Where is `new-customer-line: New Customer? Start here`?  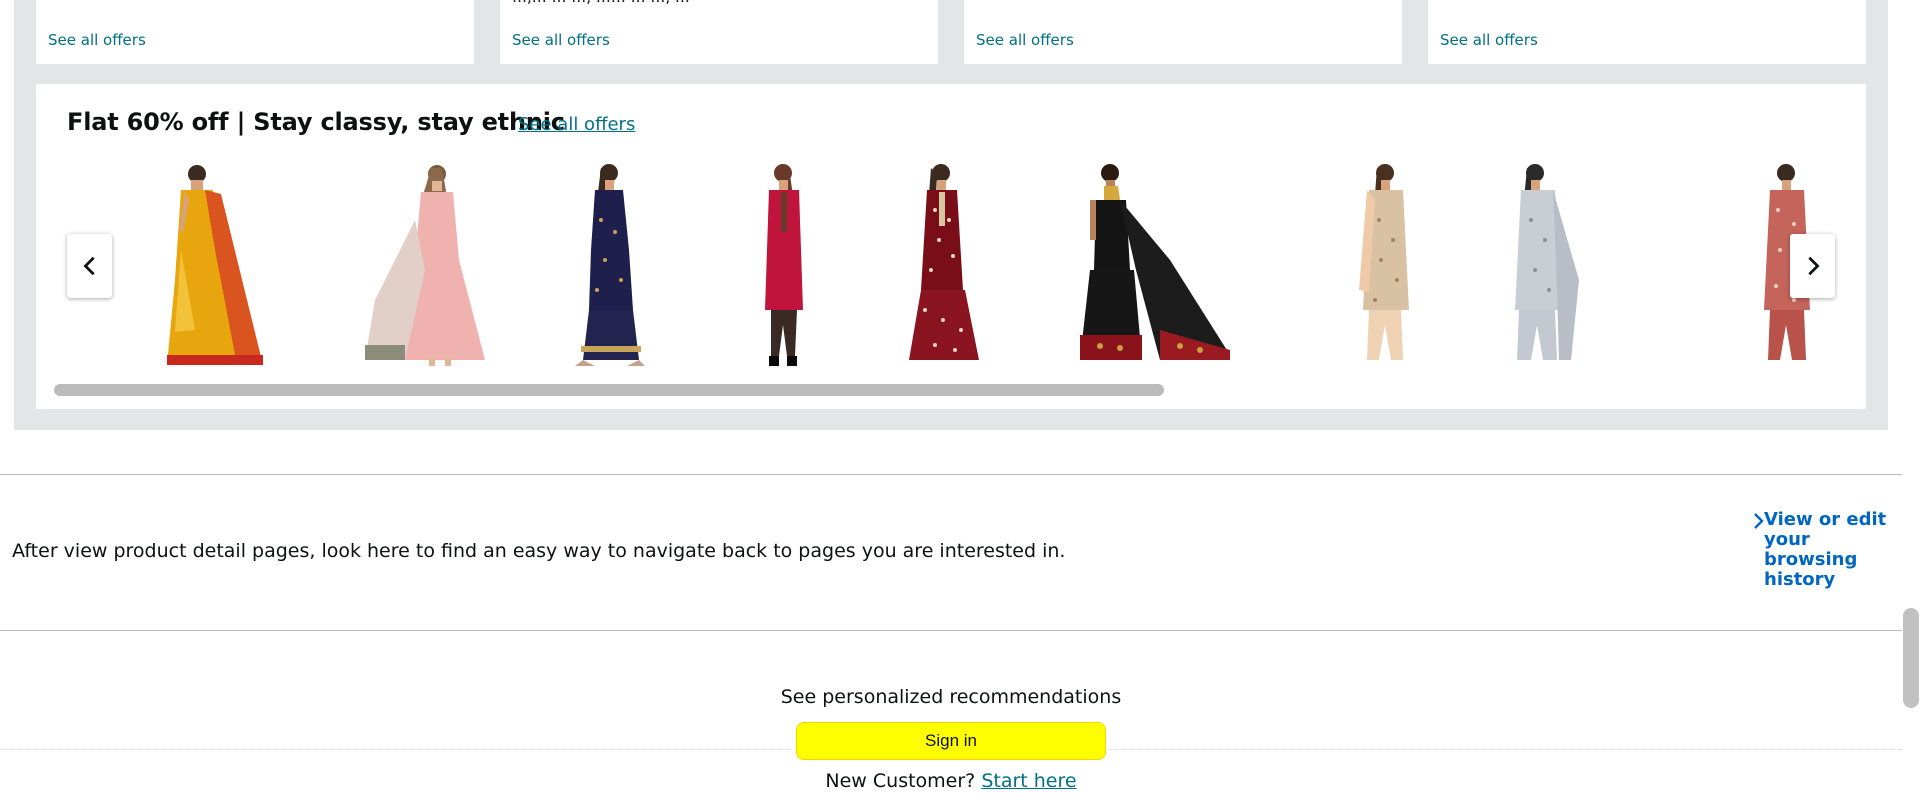 new-customer-line: New Customer? Start here is located at coordinates (951, 781).